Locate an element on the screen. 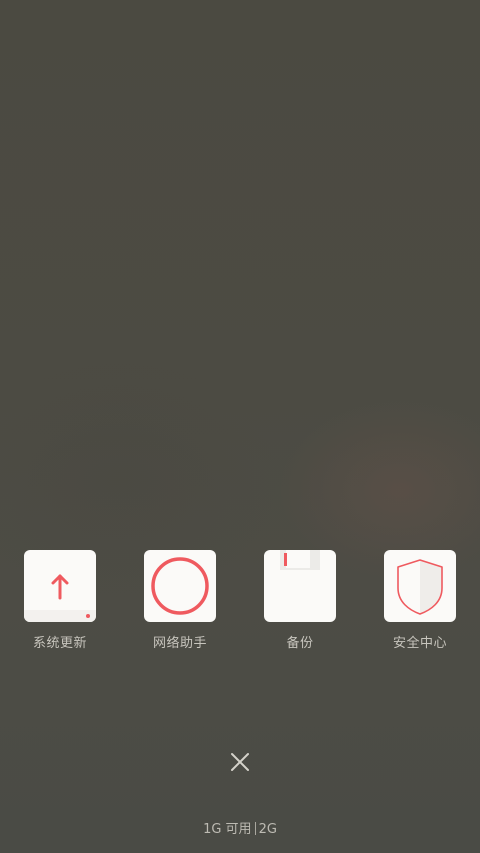 The height and width of the screenshot is (853, 480). app-label: 备份 is located at coordinates (300, 643).